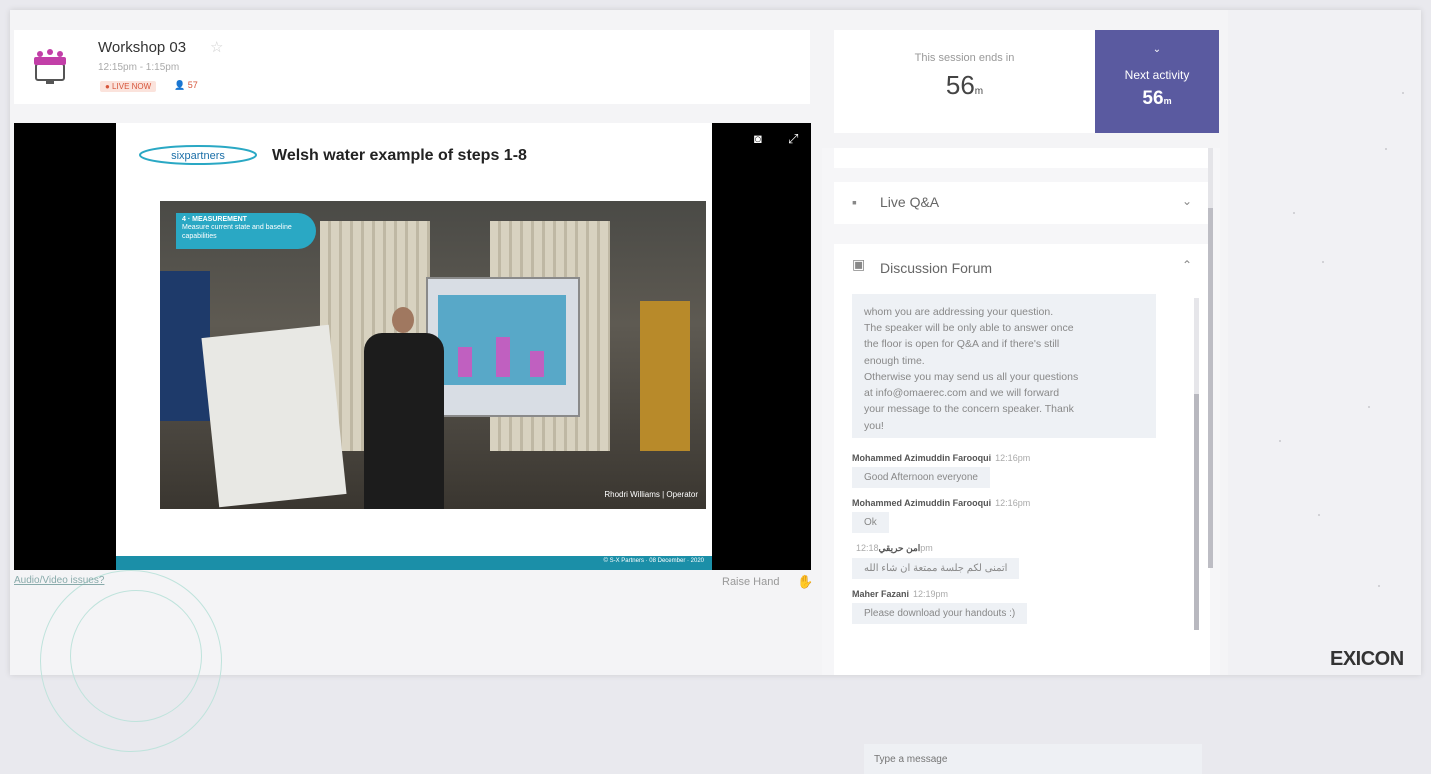 The image size is (1431, 774). What do you see at coordinates (870, 522) in the screenshot?
I see `message-bubble: Ok` at bounding box center [870, 522].